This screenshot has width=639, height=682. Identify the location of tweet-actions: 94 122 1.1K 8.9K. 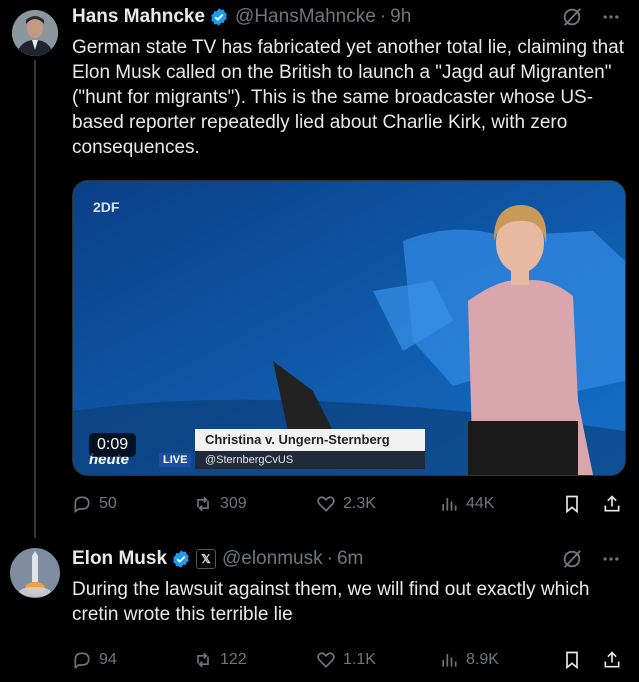
(349, 660).